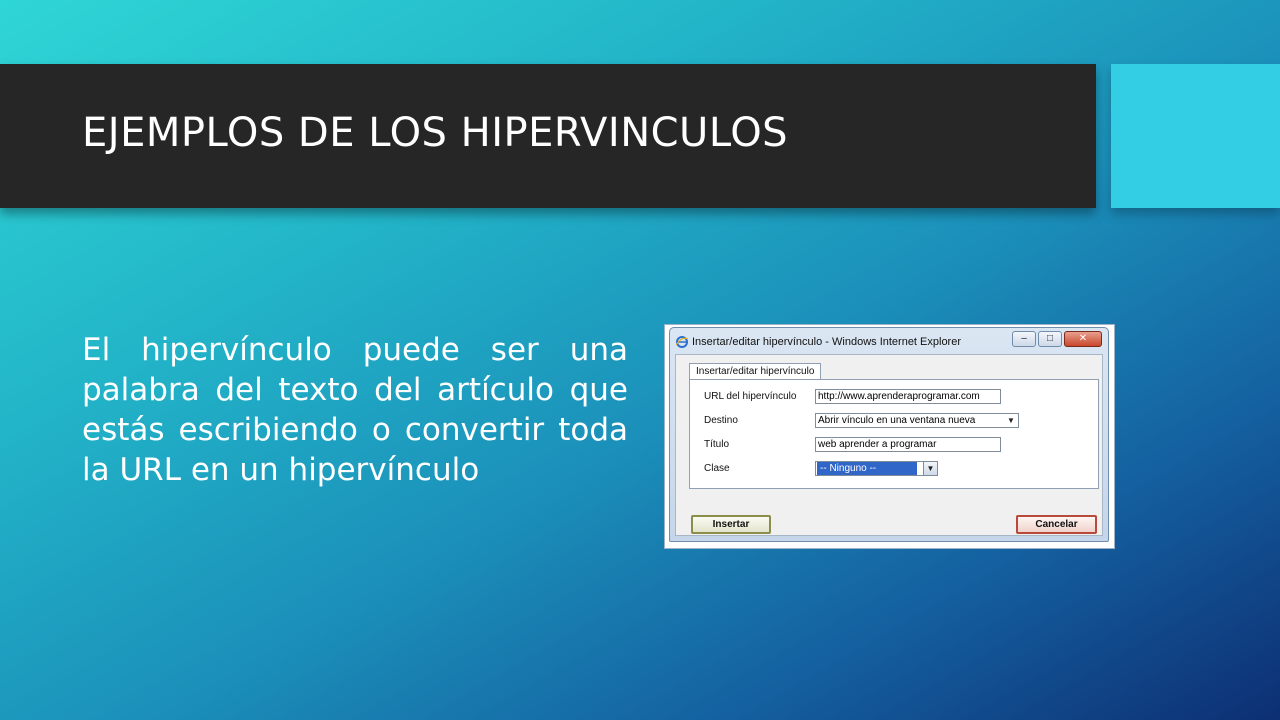 This screenshot has width=1280, height=720. I want to click on target-label: Destino, so click(721, 420).